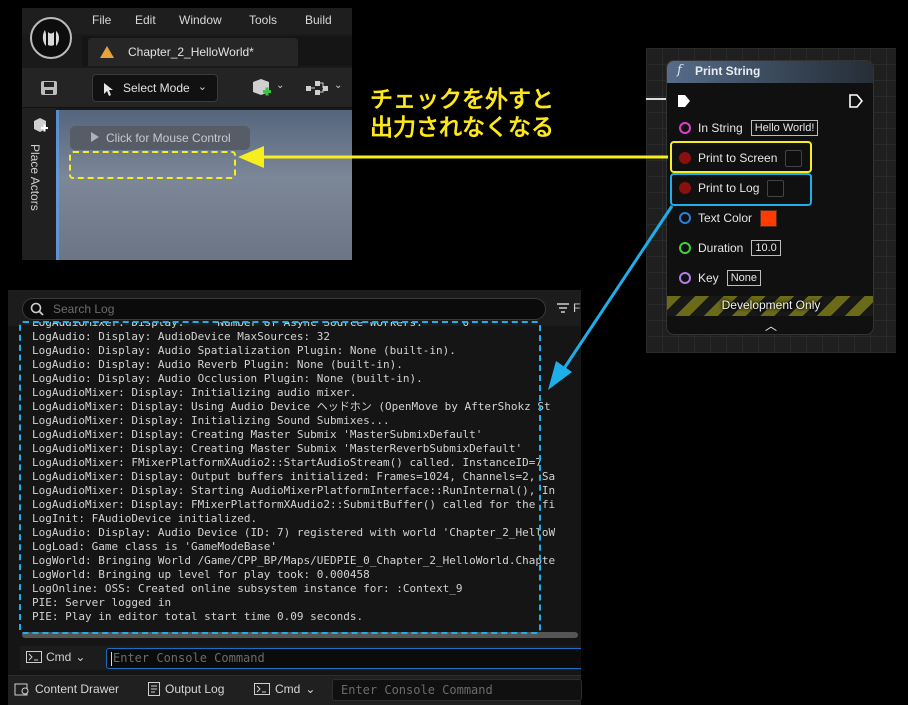  What do you see at coordinates (284, 309) in the screenshot?
I see `search-log-input: Search Log` at bounding box center [284, 309].